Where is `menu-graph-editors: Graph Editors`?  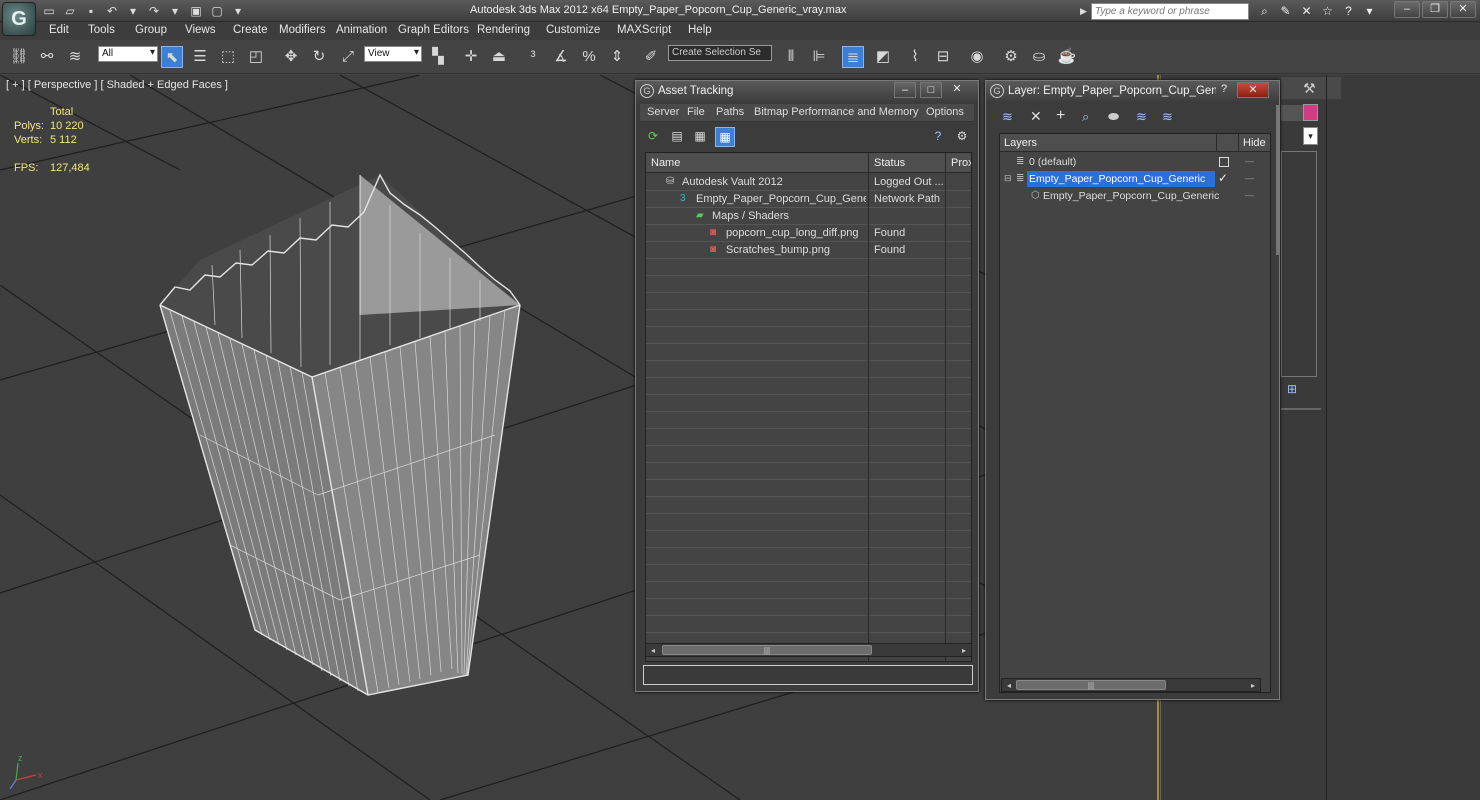
menu-graph-editors: Graph Editors is located at coordinates (433, 30).